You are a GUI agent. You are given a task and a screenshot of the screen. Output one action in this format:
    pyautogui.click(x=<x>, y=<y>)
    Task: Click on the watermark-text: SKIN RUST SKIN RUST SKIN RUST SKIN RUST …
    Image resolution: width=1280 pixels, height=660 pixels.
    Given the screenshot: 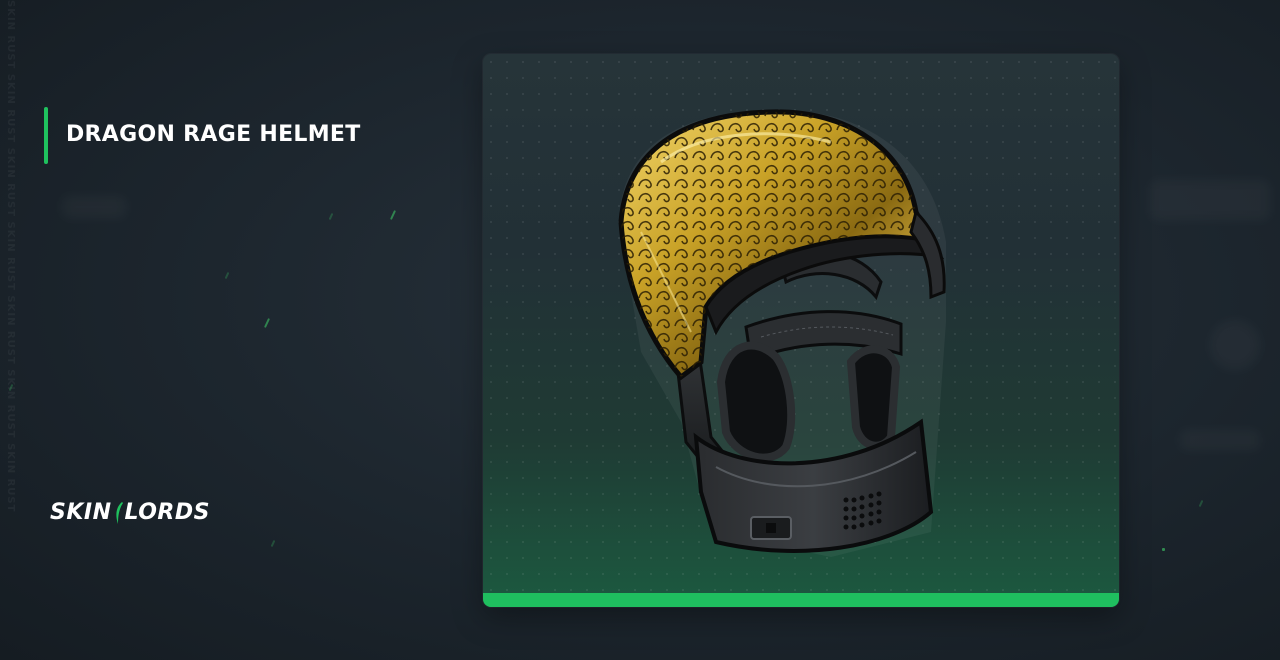 What is the action you would take?
    pyautogui.click(x=10, y=256)
    